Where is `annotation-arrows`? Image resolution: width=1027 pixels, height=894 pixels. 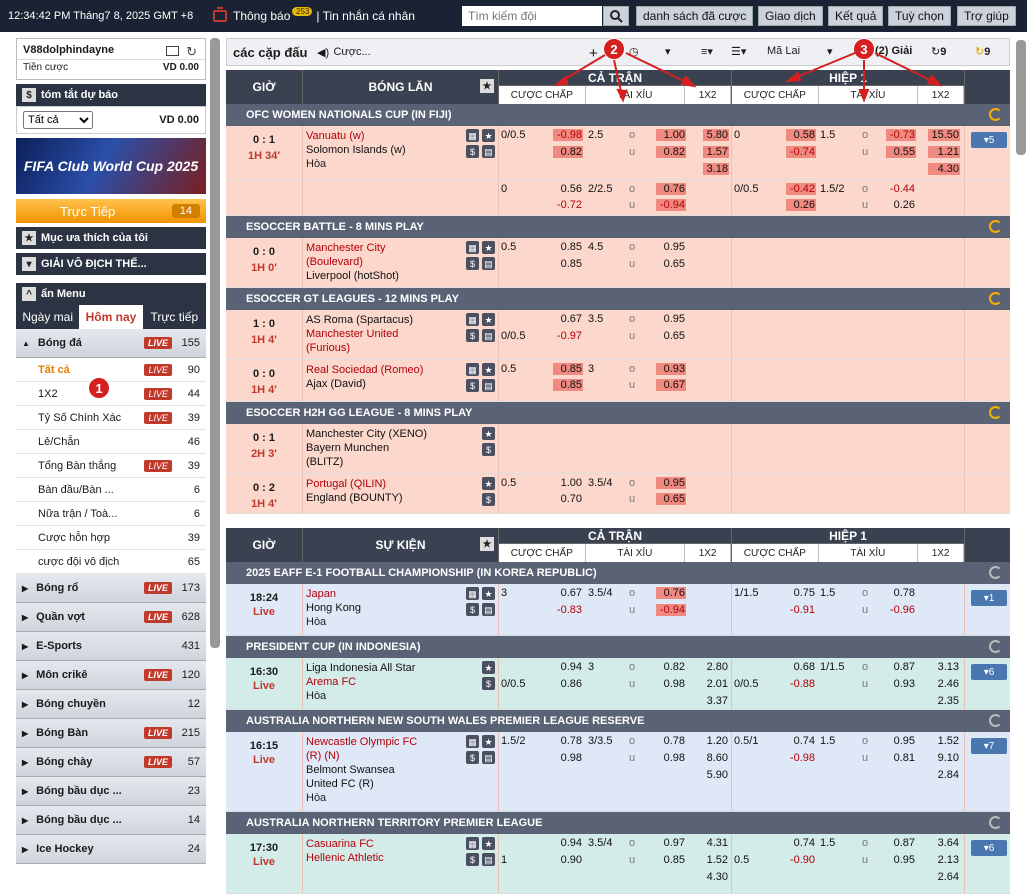 annotation-arrows is located at coordinates (747, 77).